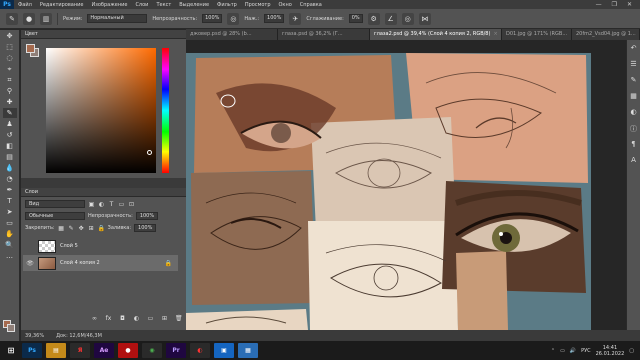  I want to click on foreground-swatch, so click(30, 48).